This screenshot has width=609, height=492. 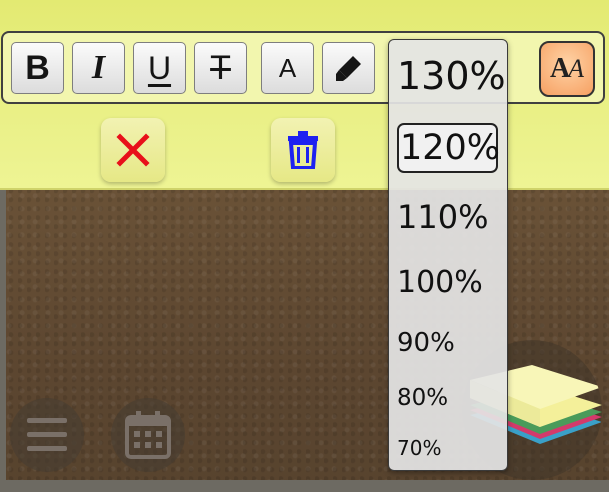 I want to click on hamburger-menu-icon, so click(x=47, y=434).